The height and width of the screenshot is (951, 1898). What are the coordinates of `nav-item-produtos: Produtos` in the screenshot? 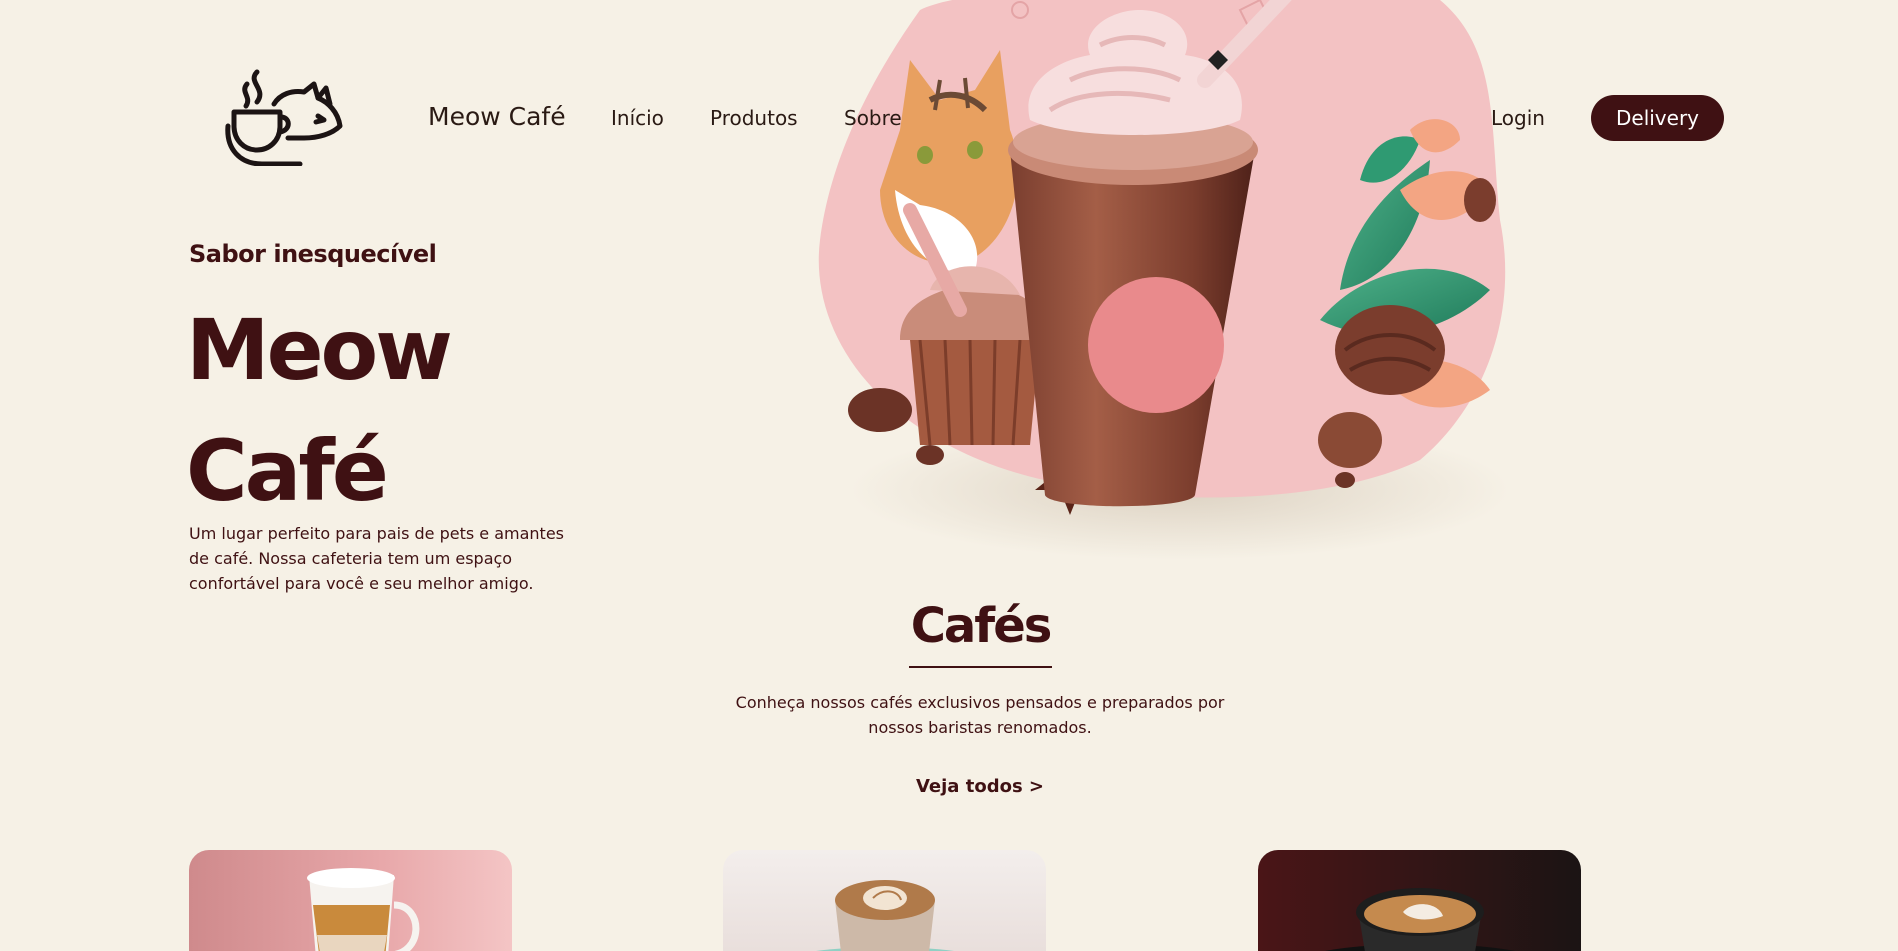 It's located at (754, 118).